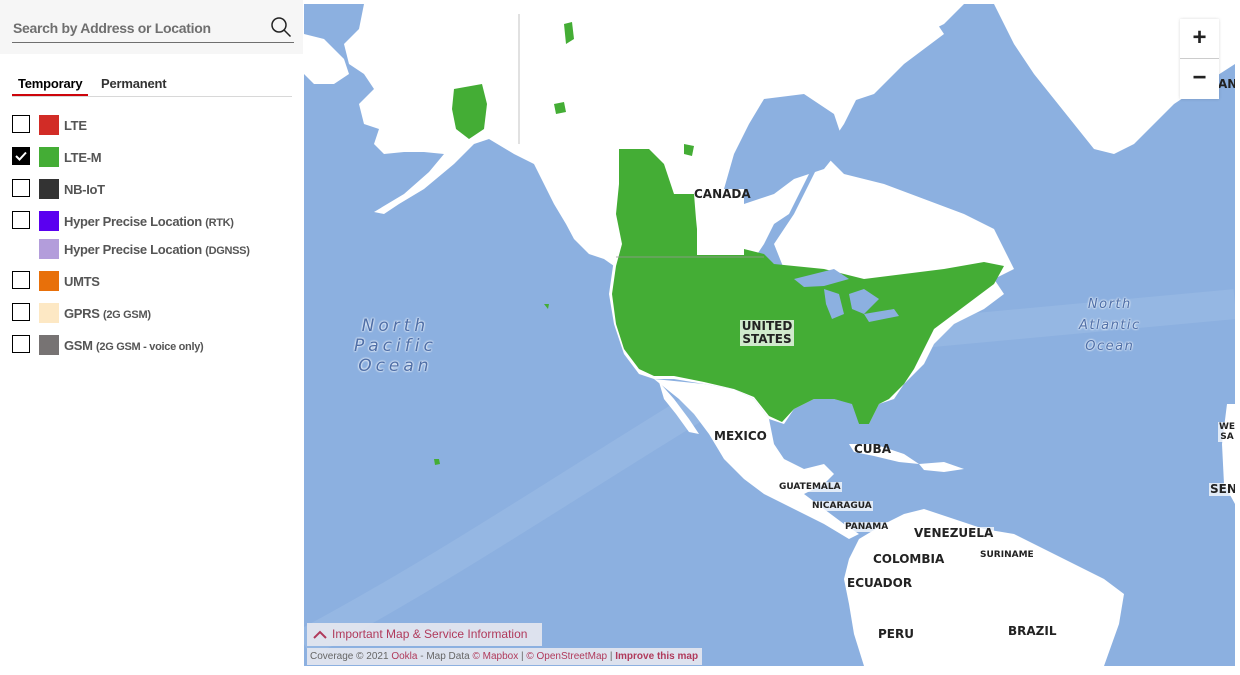 This screenshot has width=1240, height=675. I want to click on attribution-text: - Map Data, so click(445, 656).